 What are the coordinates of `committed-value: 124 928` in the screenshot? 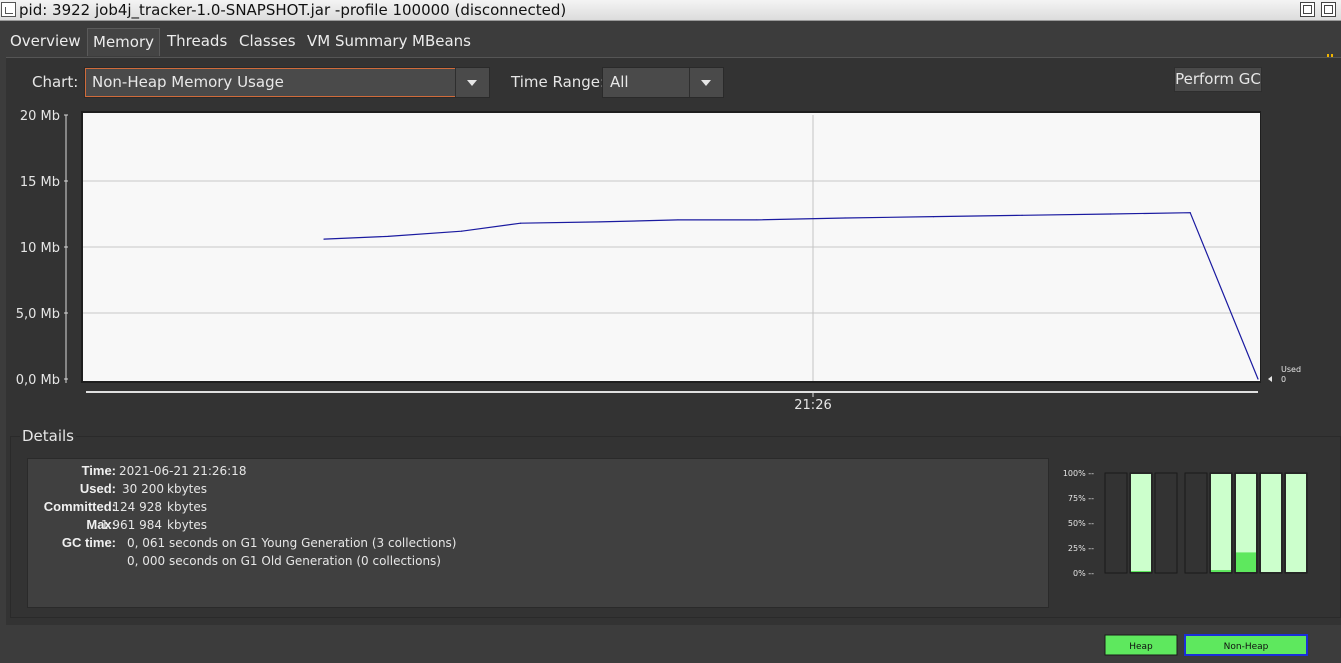 It's located at (137, 507).